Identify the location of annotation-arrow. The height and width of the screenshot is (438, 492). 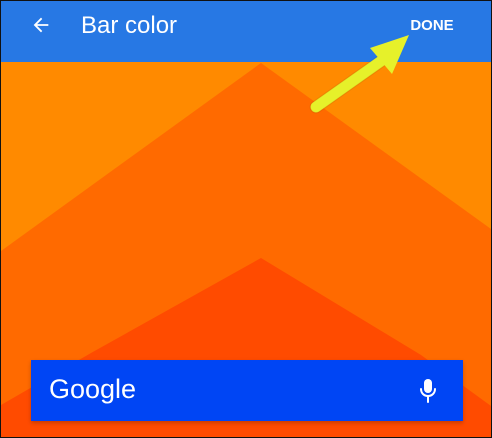
(359, 74).